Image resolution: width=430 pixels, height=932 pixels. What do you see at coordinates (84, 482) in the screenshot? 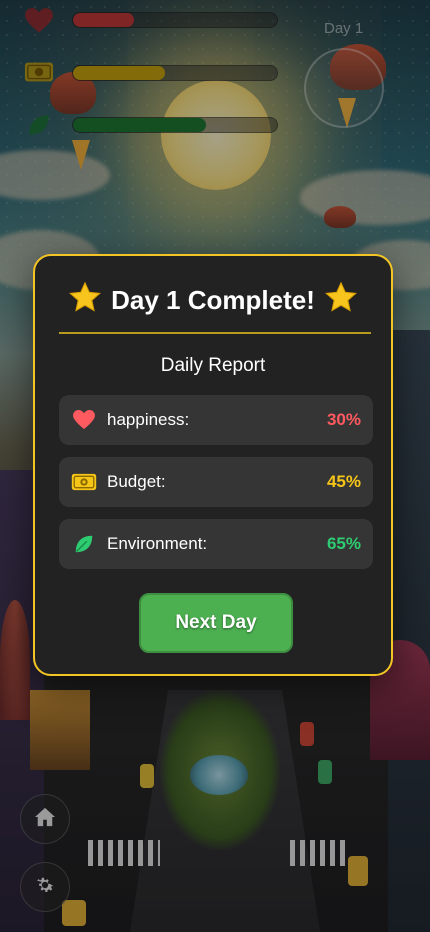
I see `money-icon` at bounding box center [84, 482].